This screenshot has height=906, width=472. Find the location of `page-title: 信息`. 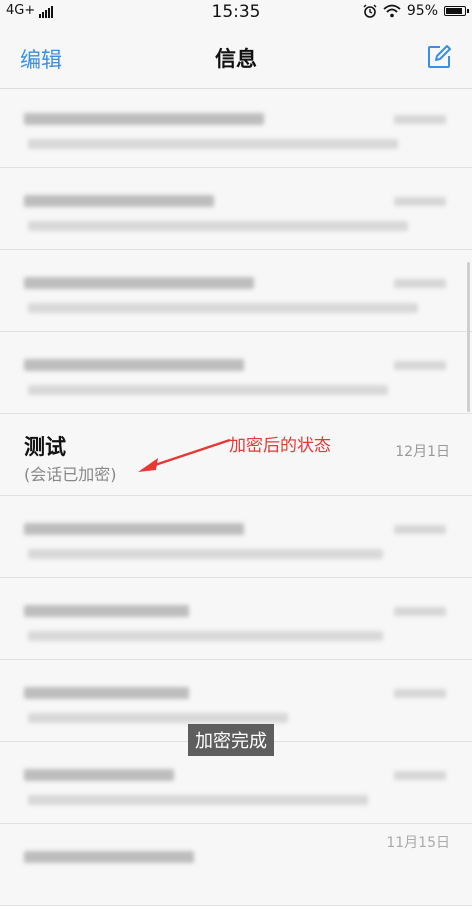

page-title: 信息 is located at coordinates (236, 59).